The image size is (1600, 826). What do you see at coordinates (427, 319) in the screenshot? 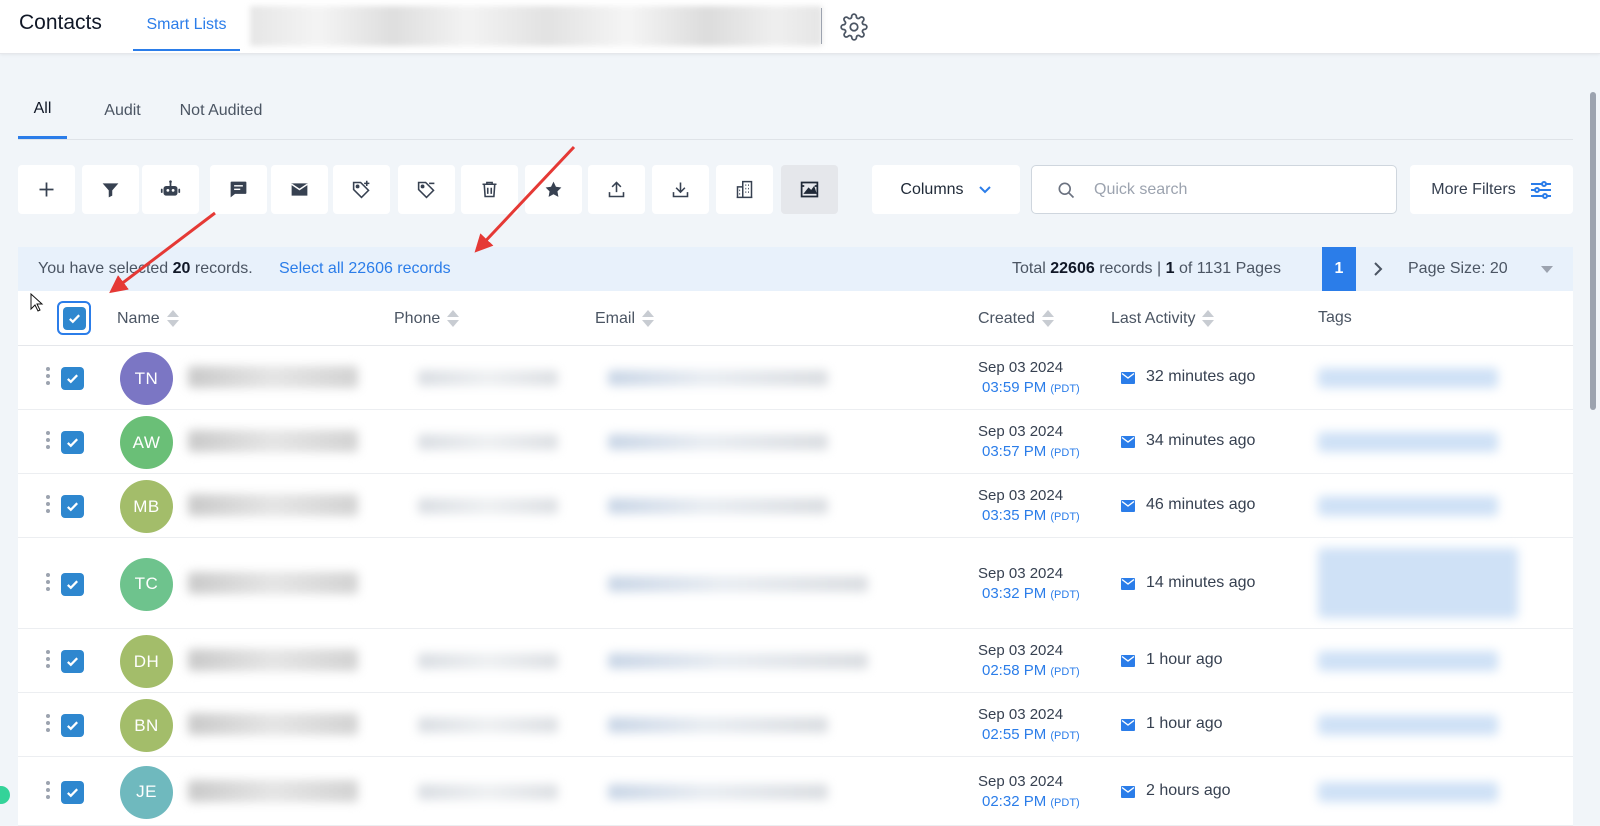
I see `column-header-phone: Phone` at bounding box center [427, 319].